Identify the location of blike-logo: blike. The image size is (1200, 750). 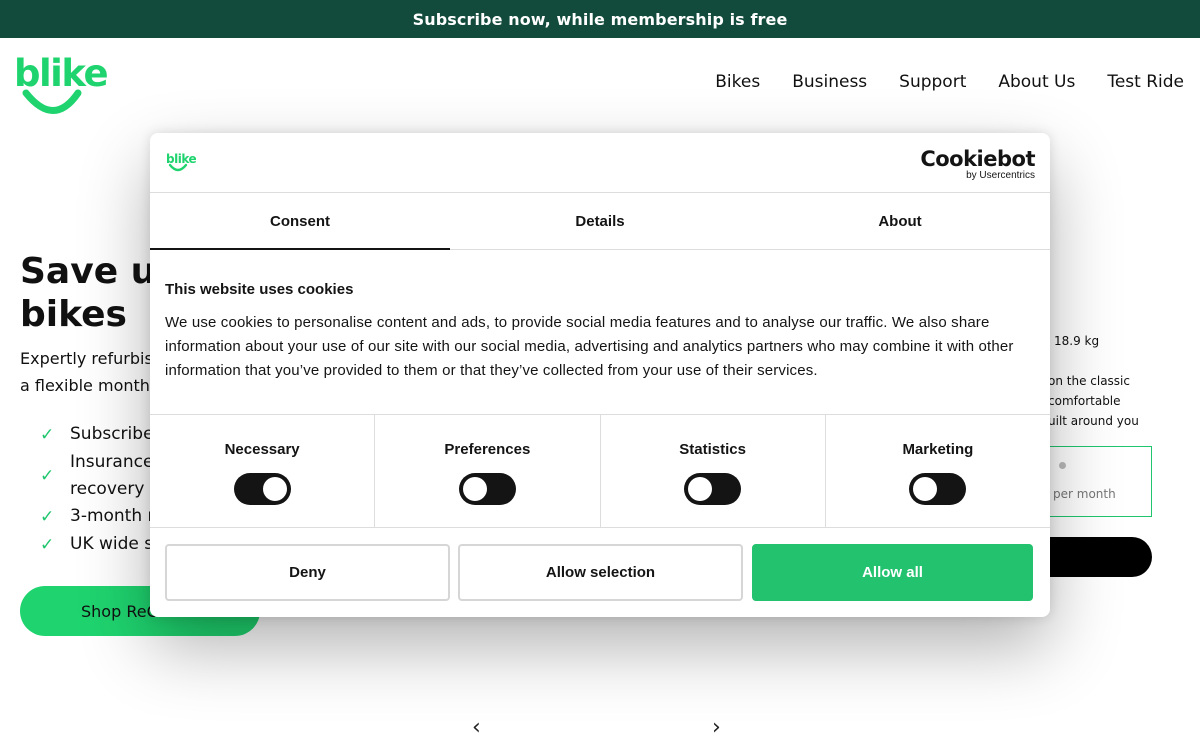
(64, 83).